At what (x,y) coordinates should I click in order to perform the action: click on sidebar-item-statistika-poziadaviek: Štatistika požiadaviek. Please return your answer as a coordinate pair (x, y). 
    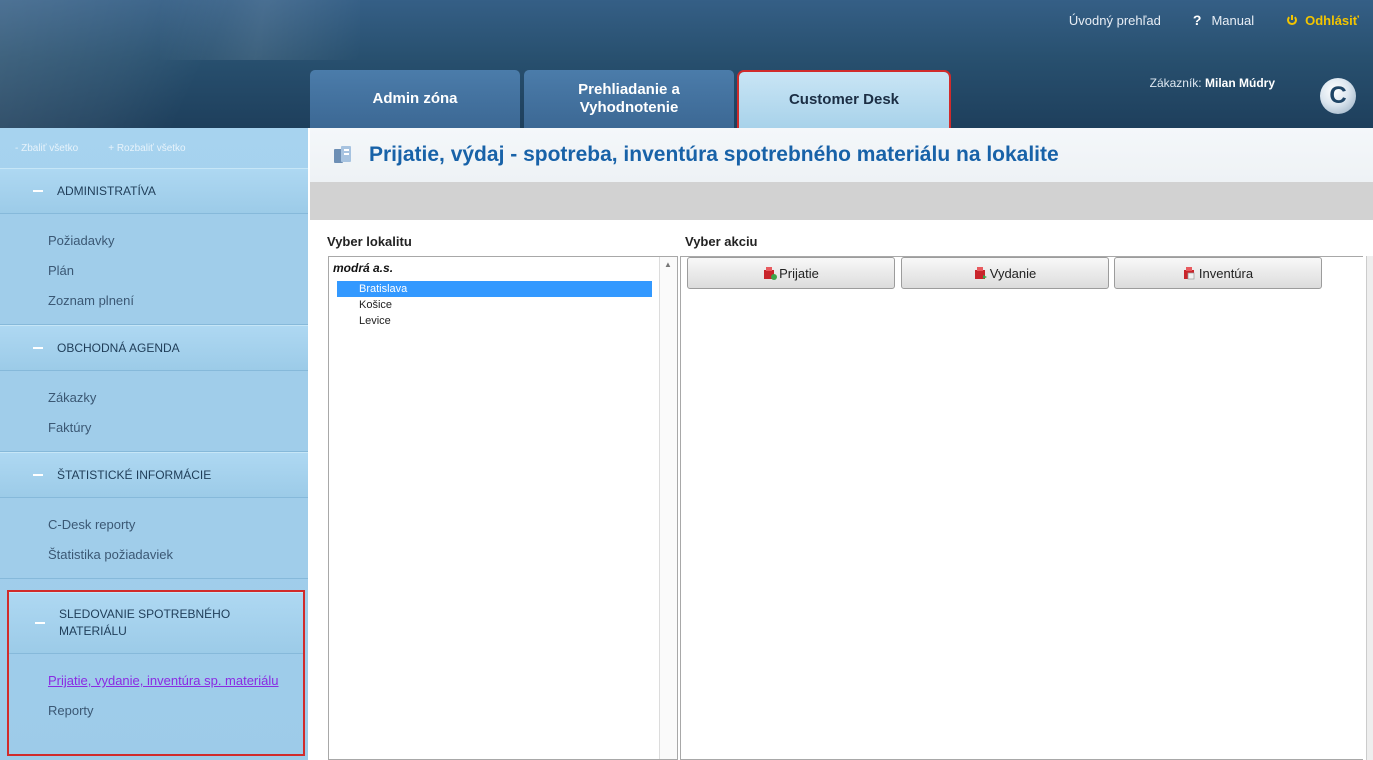
    Looking at the image, I should click on (178, 555).